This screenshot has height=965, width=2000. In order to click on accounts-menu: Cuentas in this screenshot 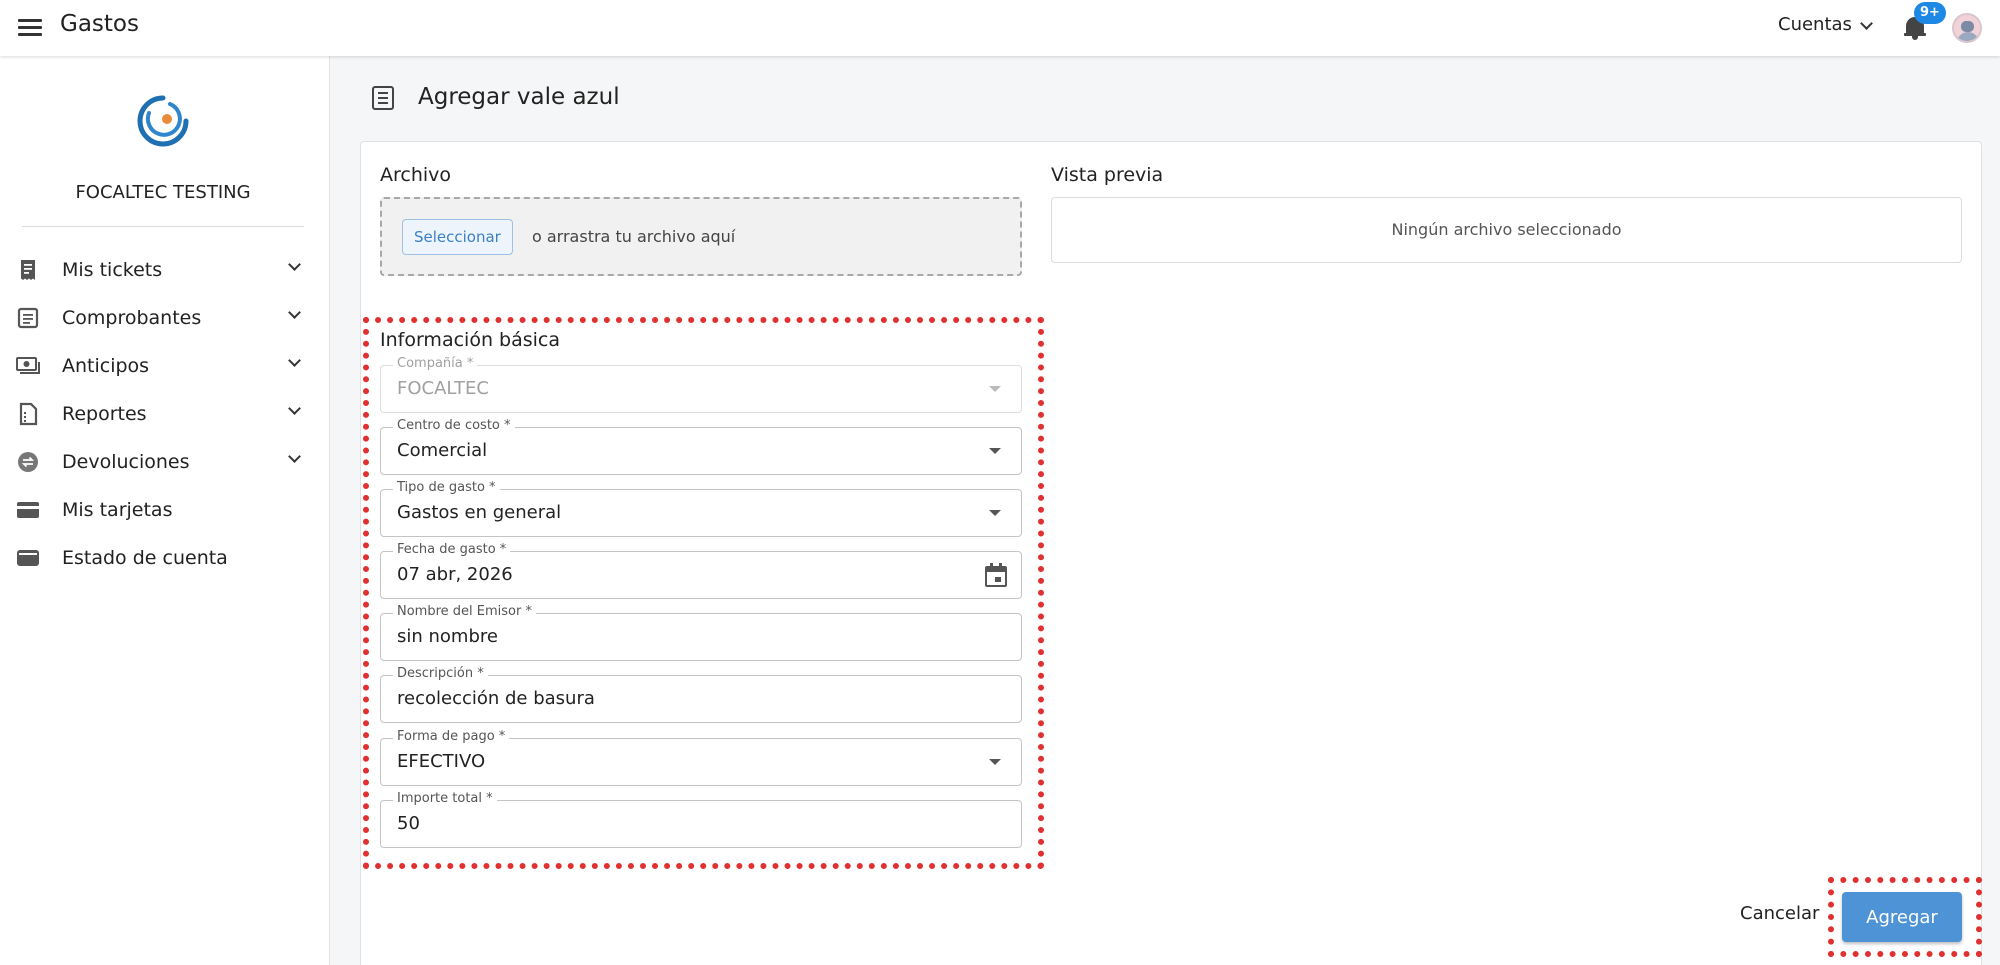, I will do `click(1815, 24)`.